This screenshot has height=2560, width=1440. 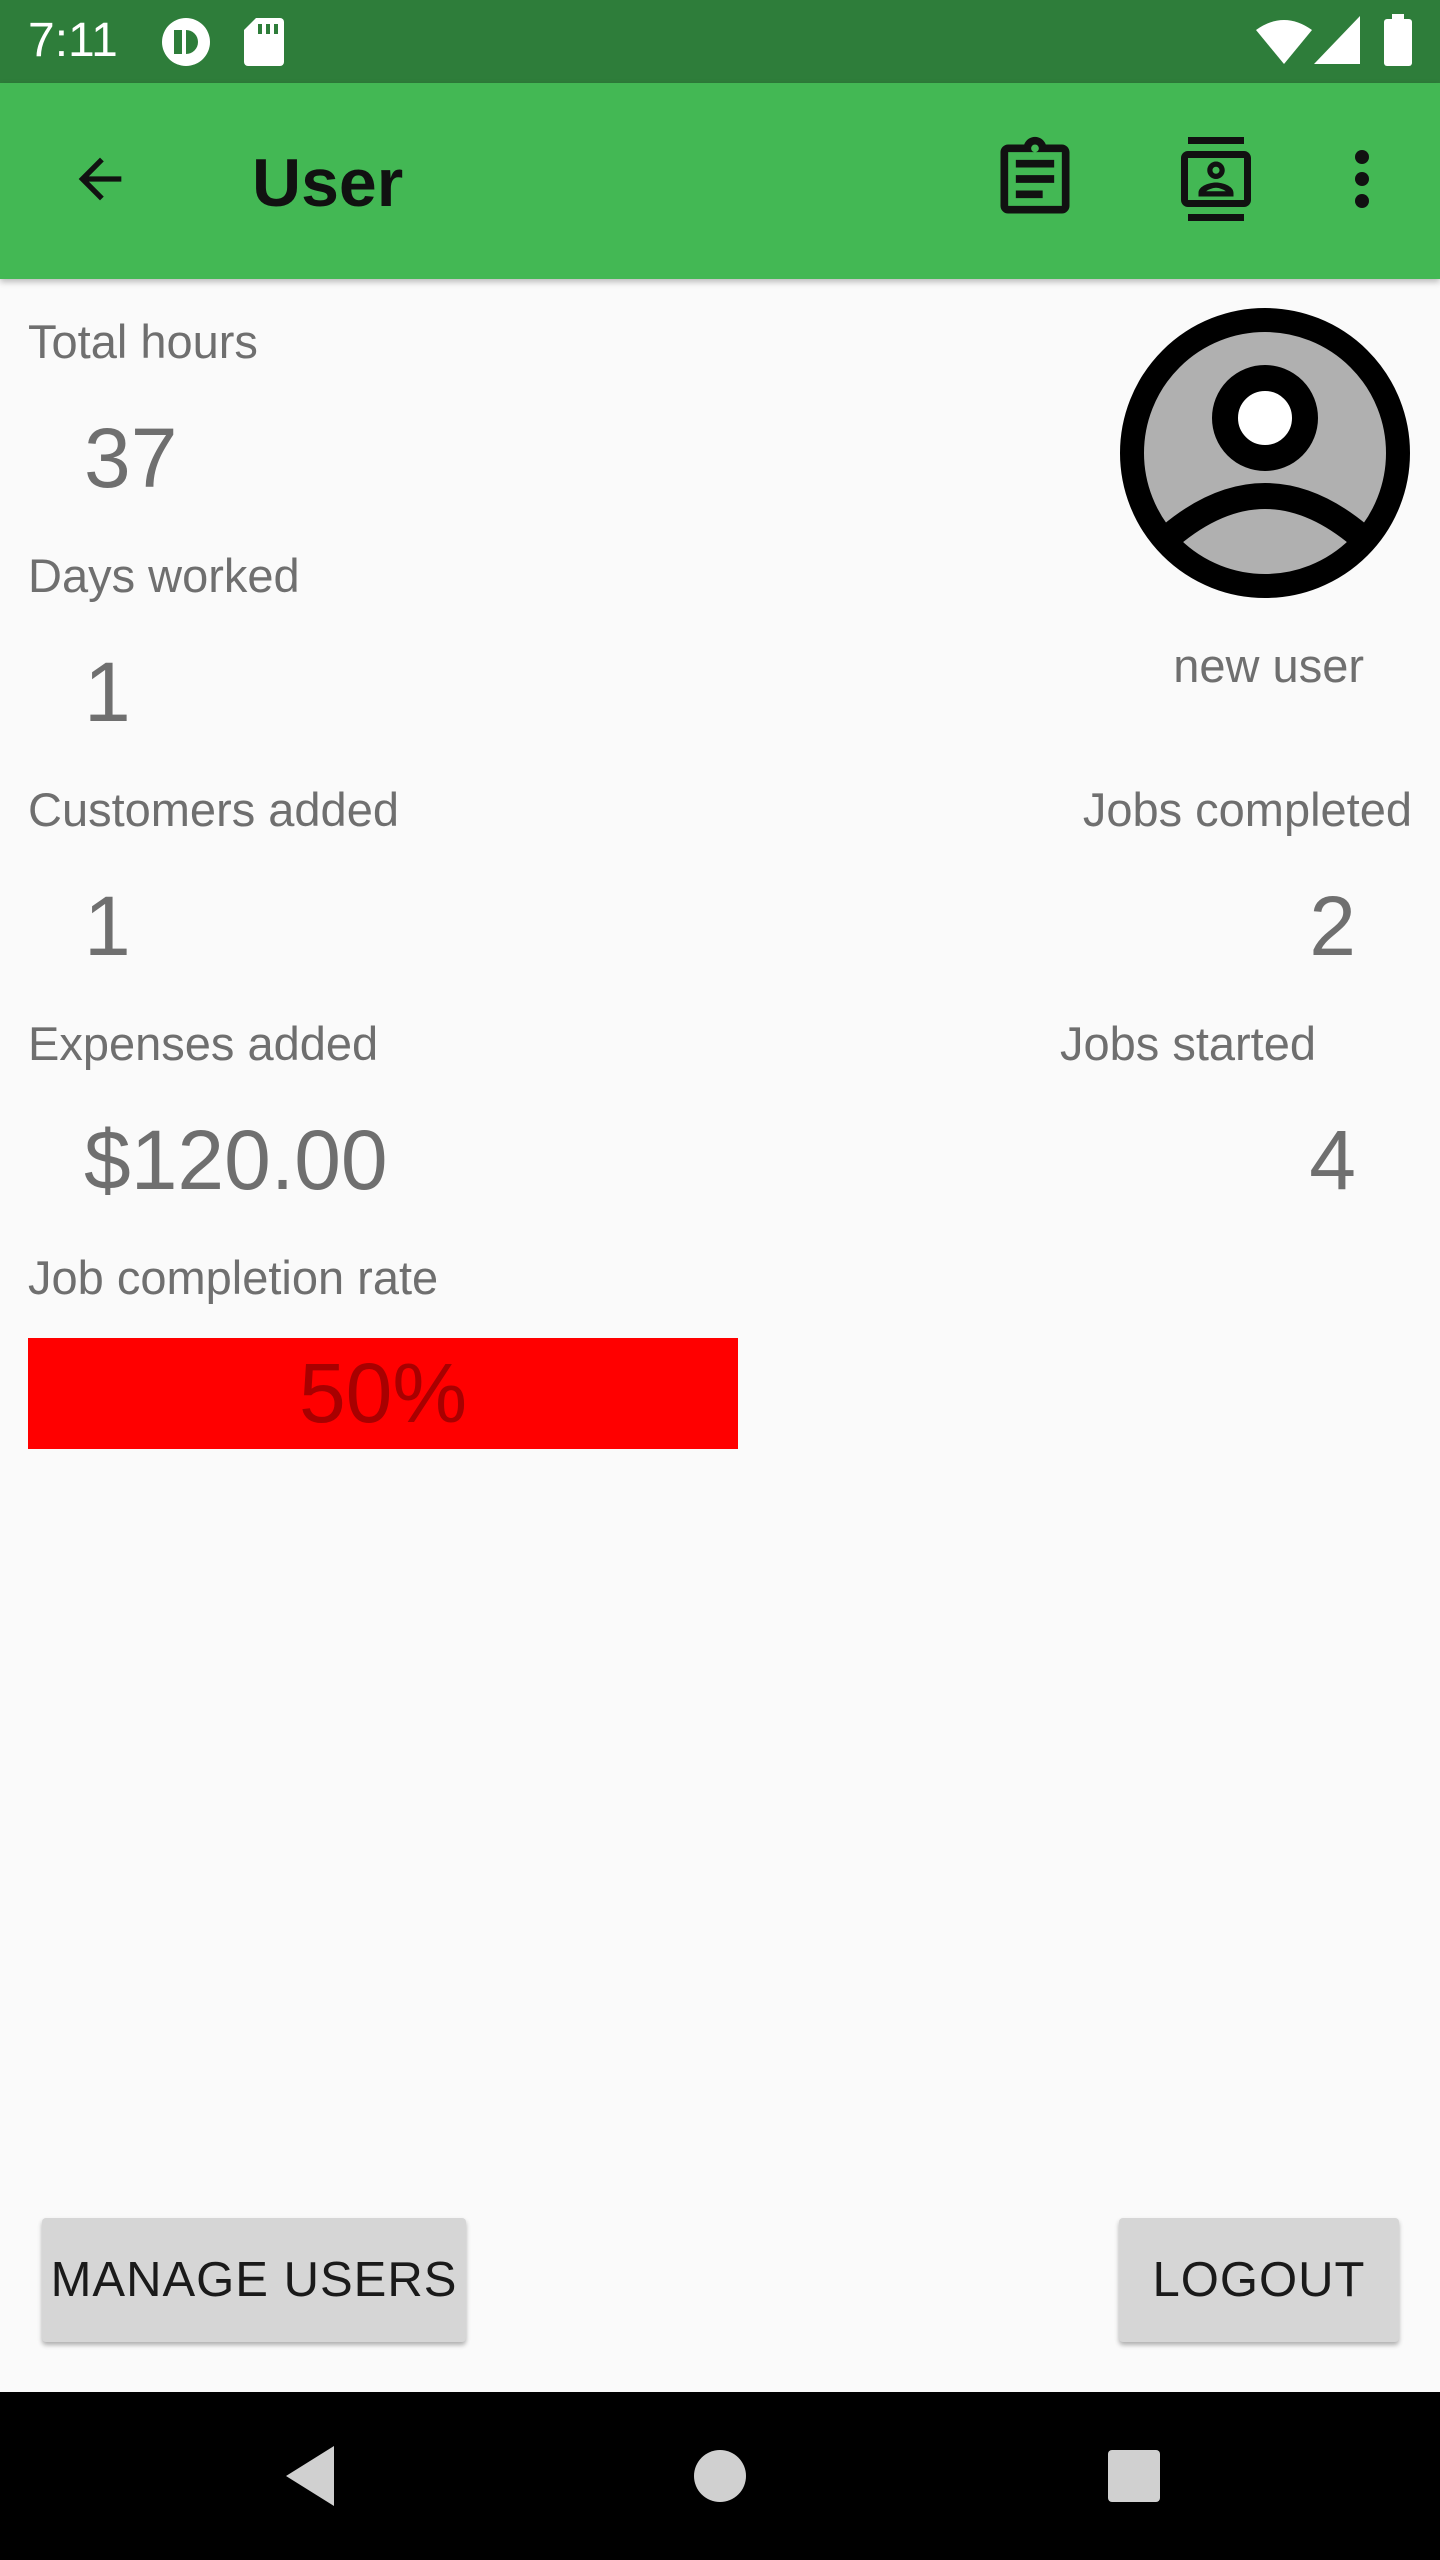 I want to click on back-triangle-icon, so click(x=310, y=2476).